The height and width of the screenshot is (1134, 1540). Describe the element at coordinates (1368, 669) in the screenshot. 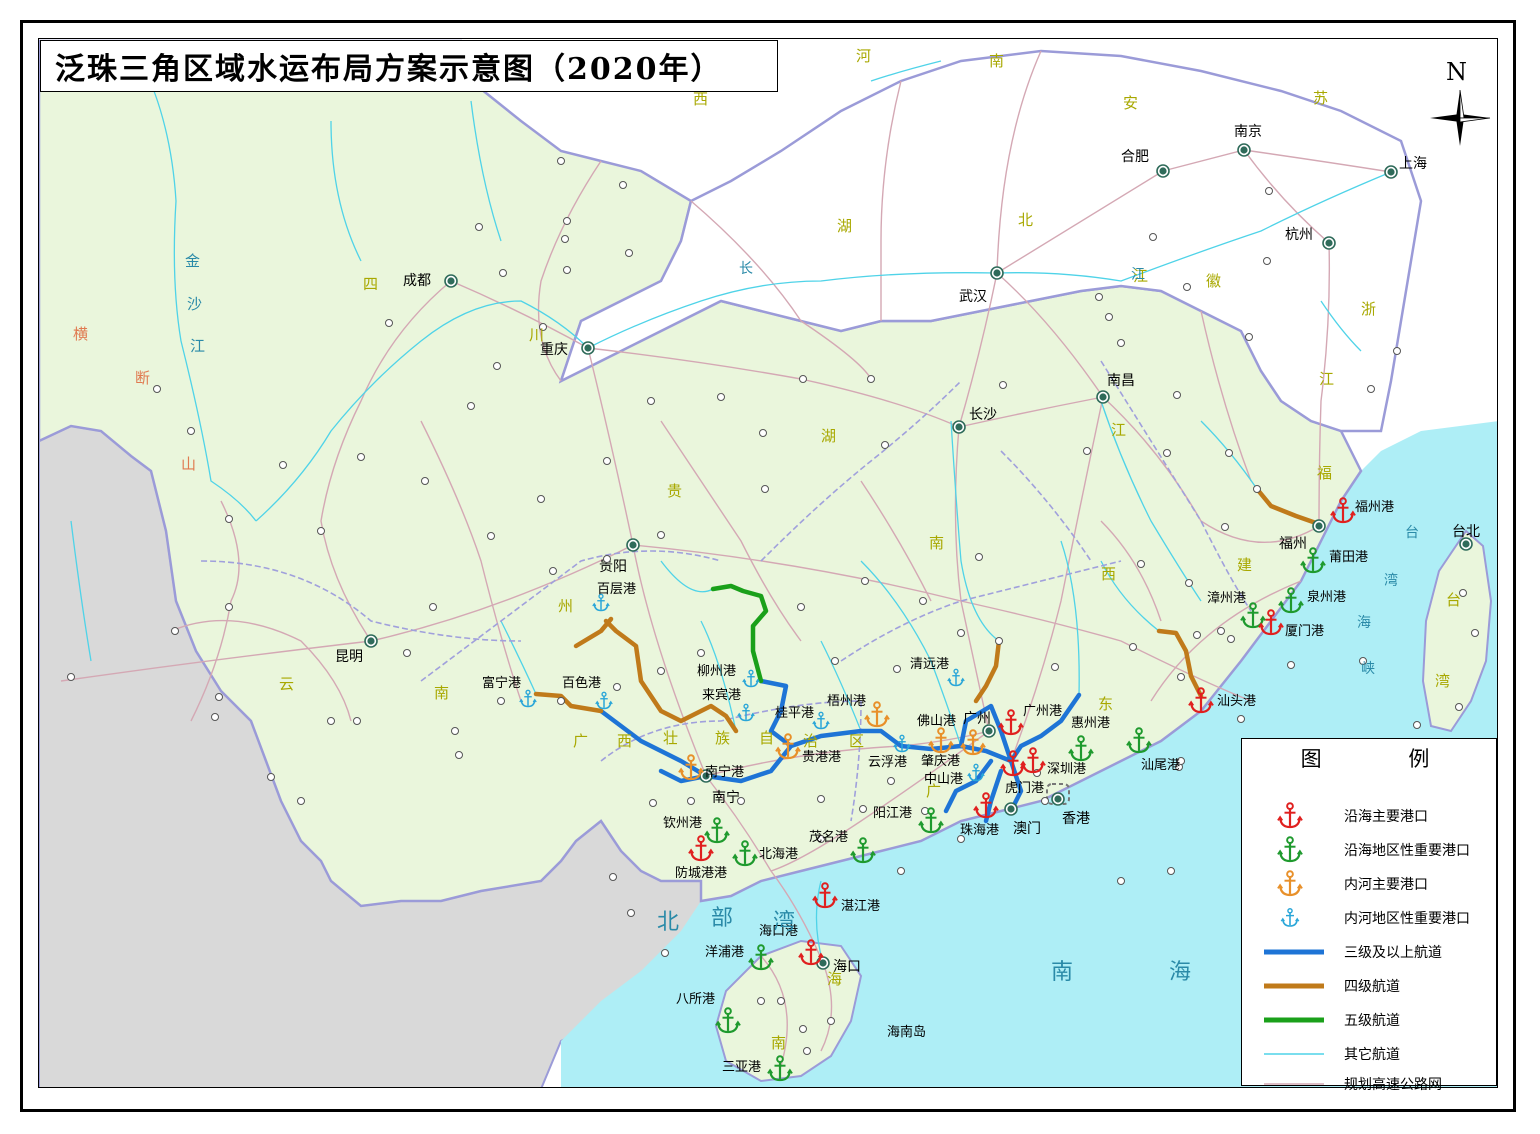

I see `water-label: 峡` at that location.